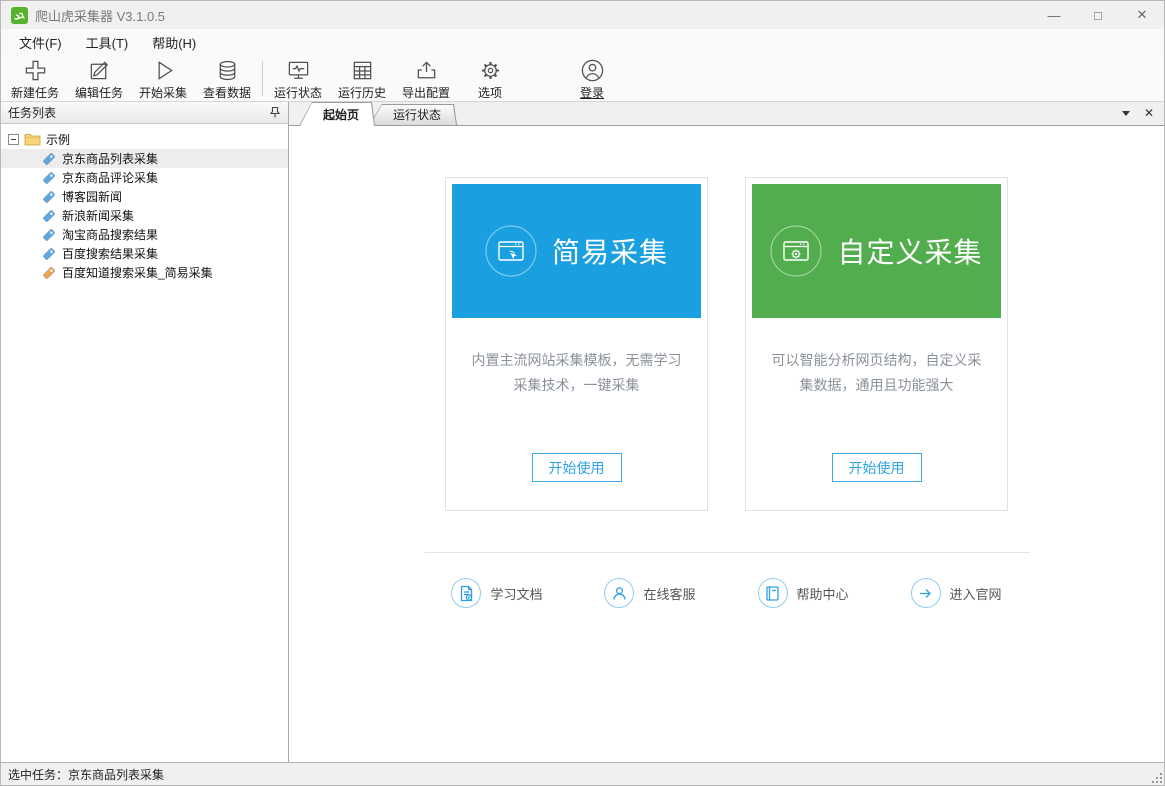 The width and height of the screenshot is (1165, 786). What do you see at coordinates (40, 42) in the screenshot?
I see `menu-file: 文件(F)` at bounding box center [40, 42].